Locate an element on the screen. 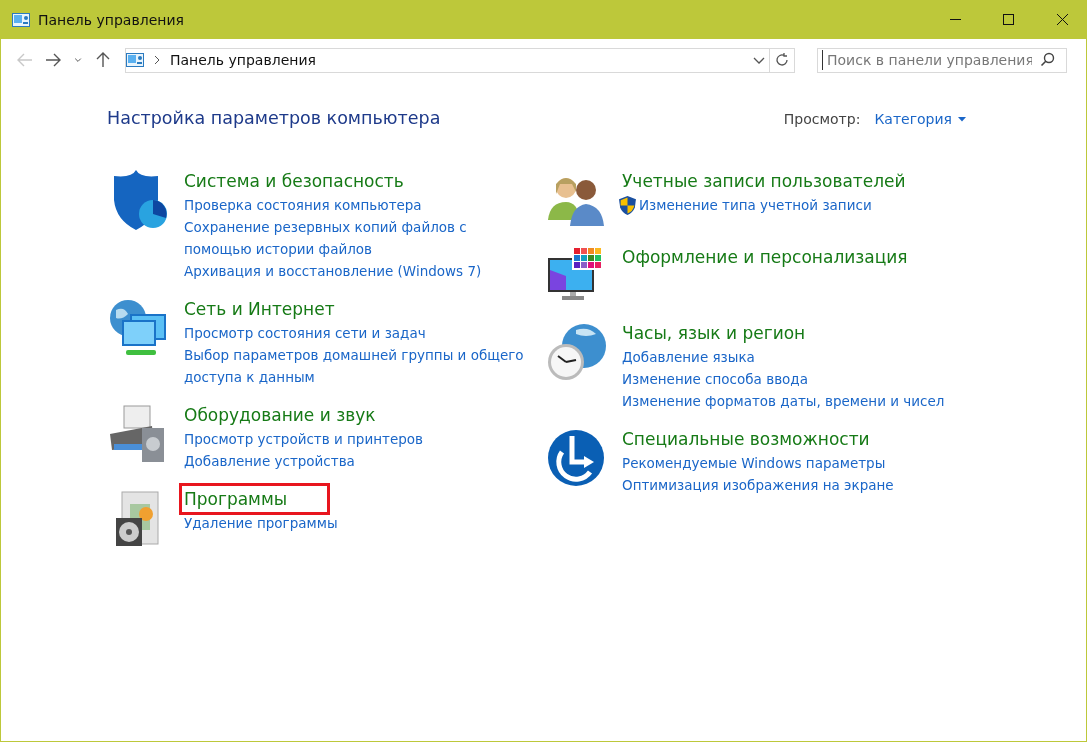 This screenshot has width=1087, height=742. refresh-icon is located at coordinates (782, 60).